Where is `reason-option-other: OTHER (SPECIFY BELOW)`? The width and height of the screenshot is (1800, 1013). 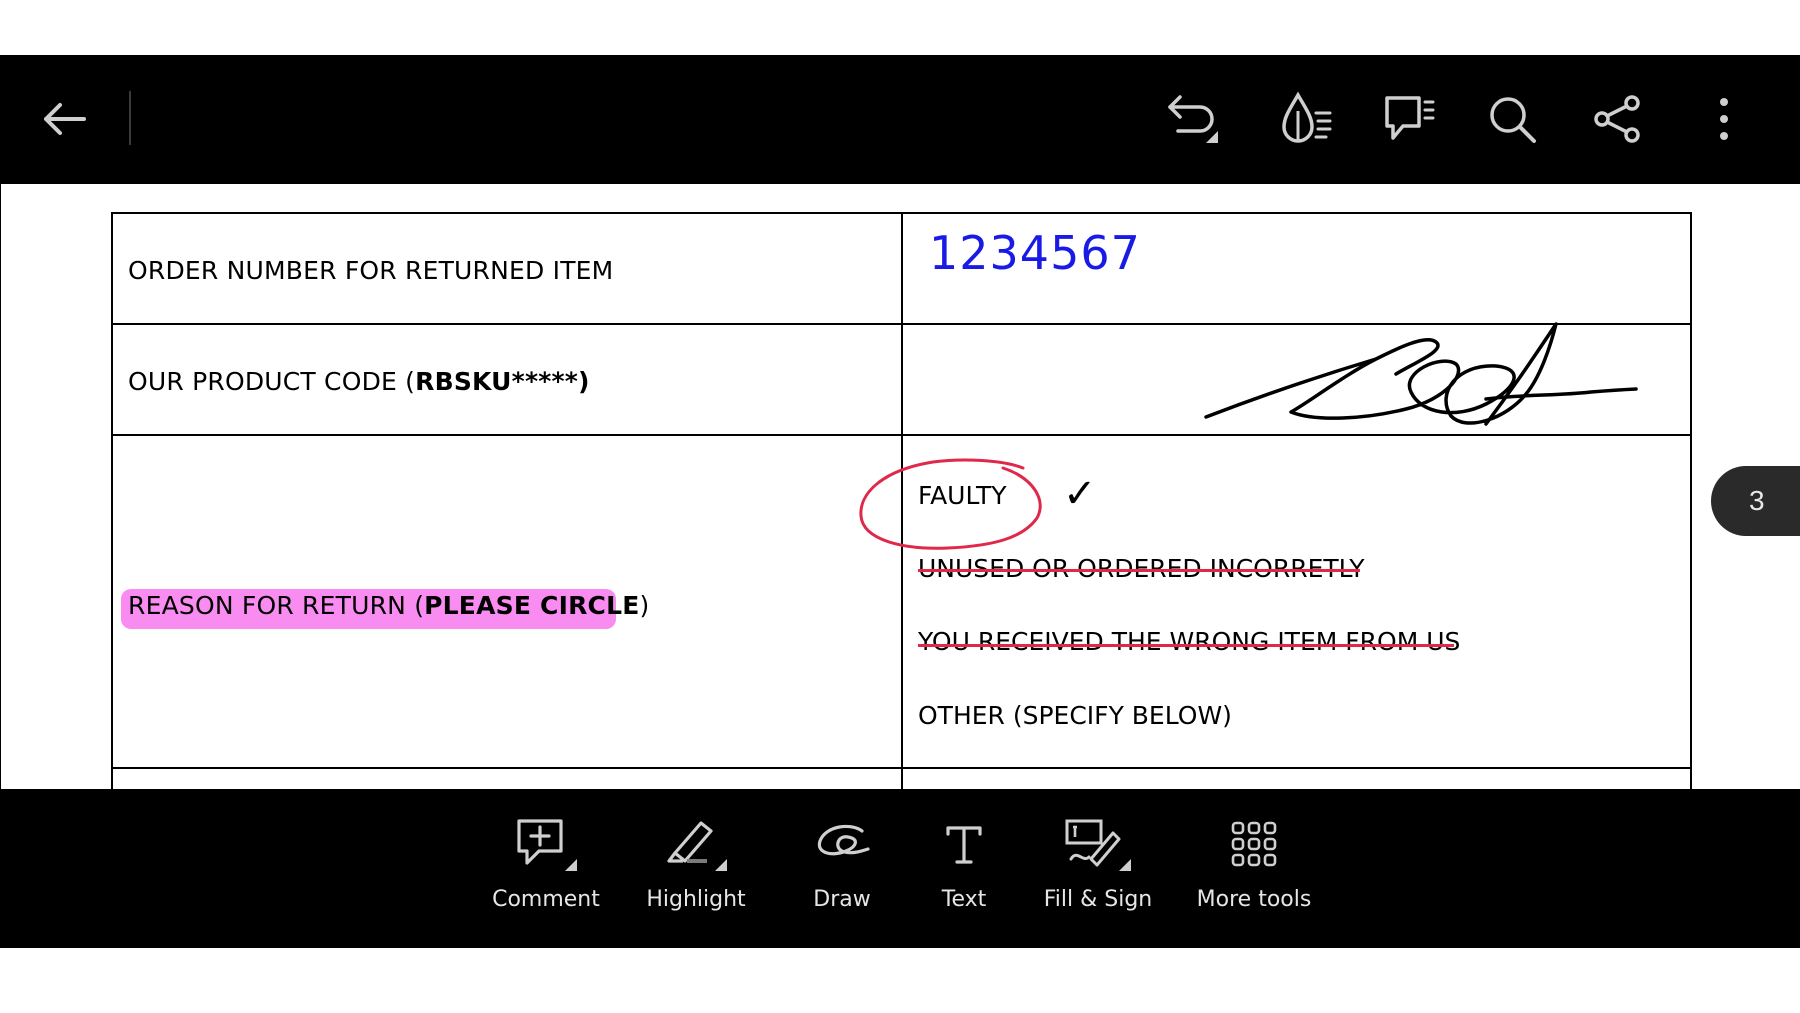 reason-option-other: OTHER (SPECIFY BELOW) is located at coordinates (1075, 715).